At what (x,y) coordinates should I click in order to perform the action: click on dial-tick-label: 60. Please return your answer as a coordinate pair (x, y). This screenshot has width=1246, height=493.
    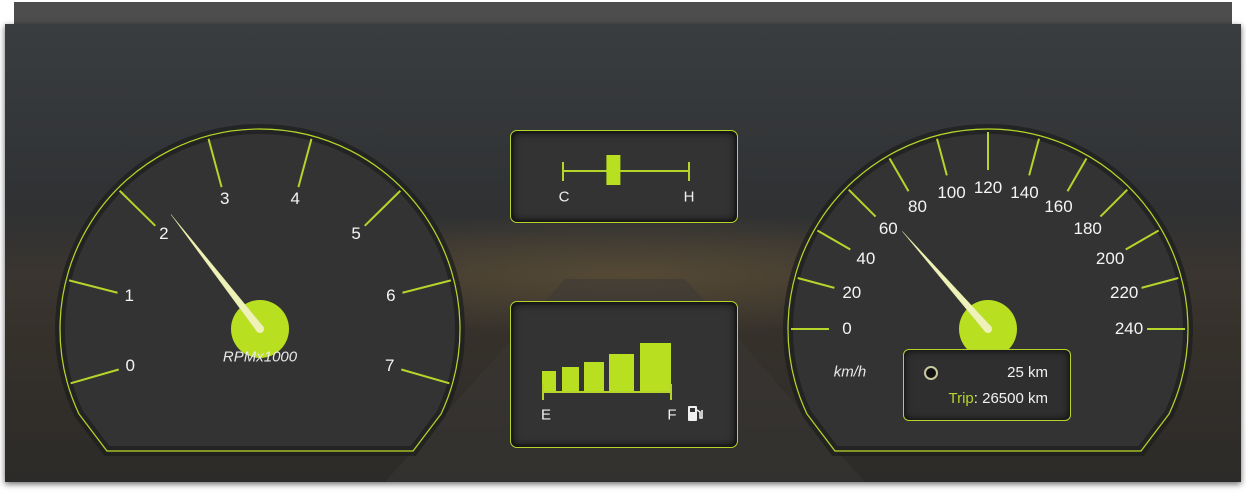
    Looking at the image, I should click on (888, 229).